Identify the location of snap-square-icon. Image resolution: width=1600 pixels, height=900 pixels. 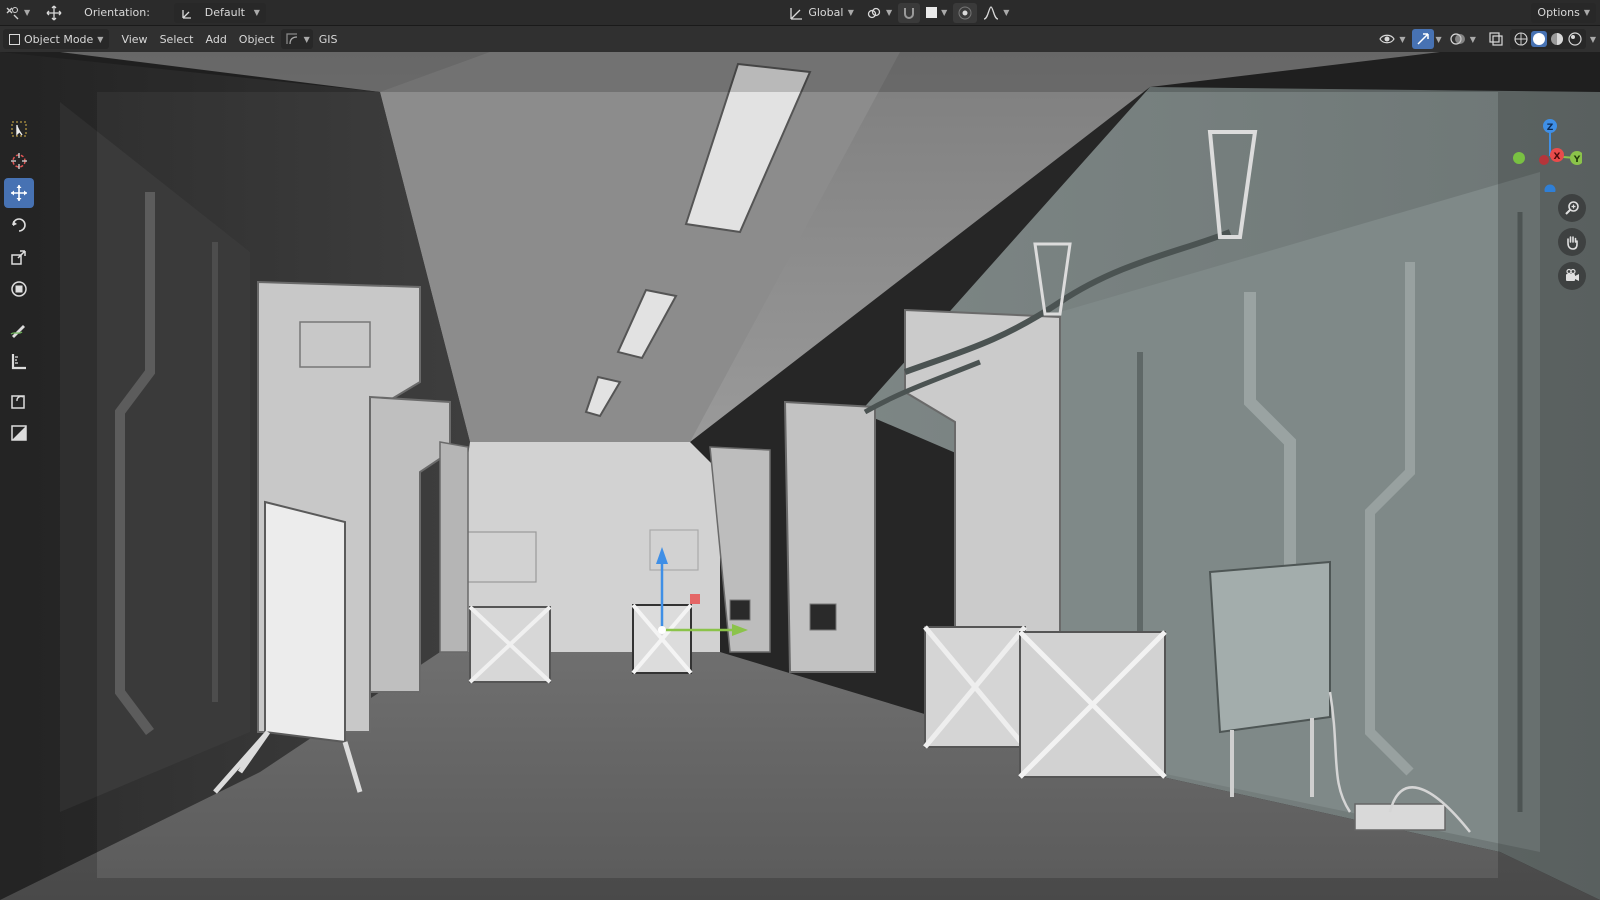
(932, 12).